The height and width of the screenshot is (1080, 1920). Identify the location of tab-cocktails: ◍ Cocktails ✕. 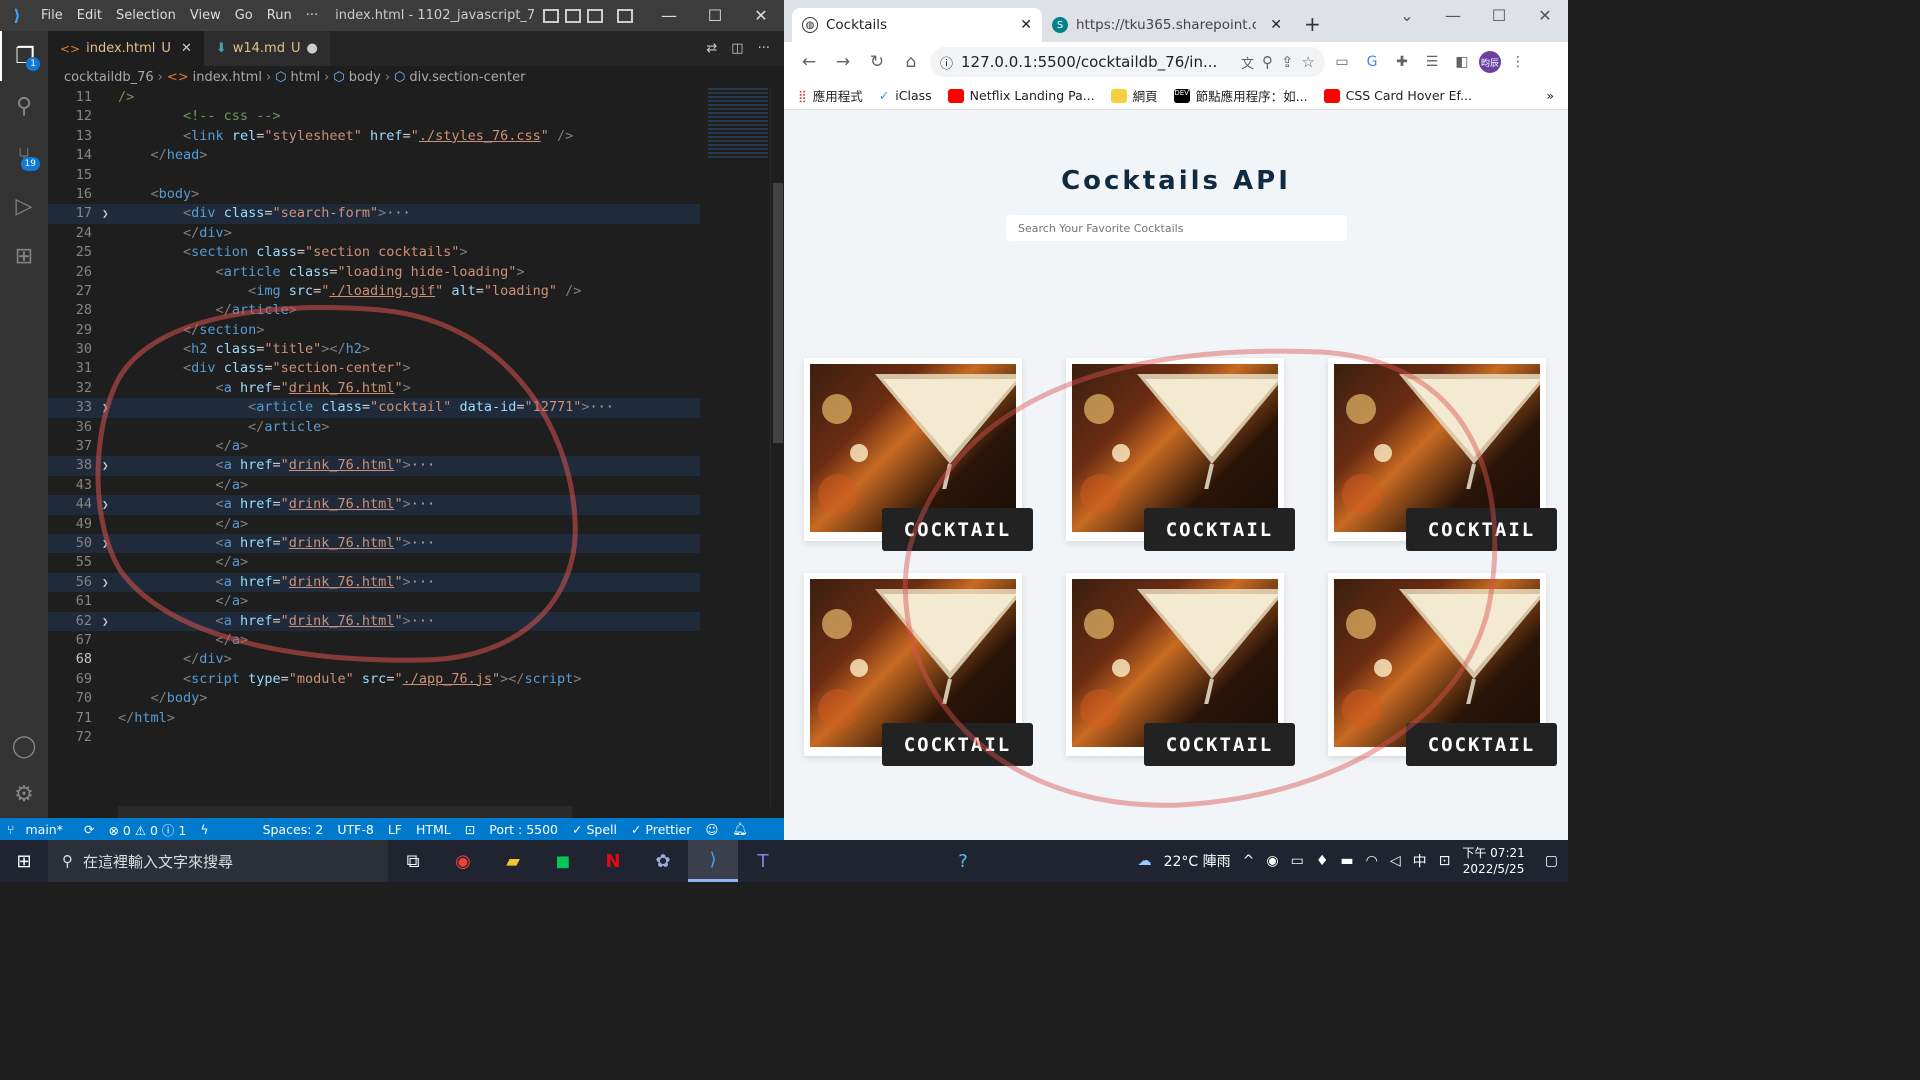
(917, 25).